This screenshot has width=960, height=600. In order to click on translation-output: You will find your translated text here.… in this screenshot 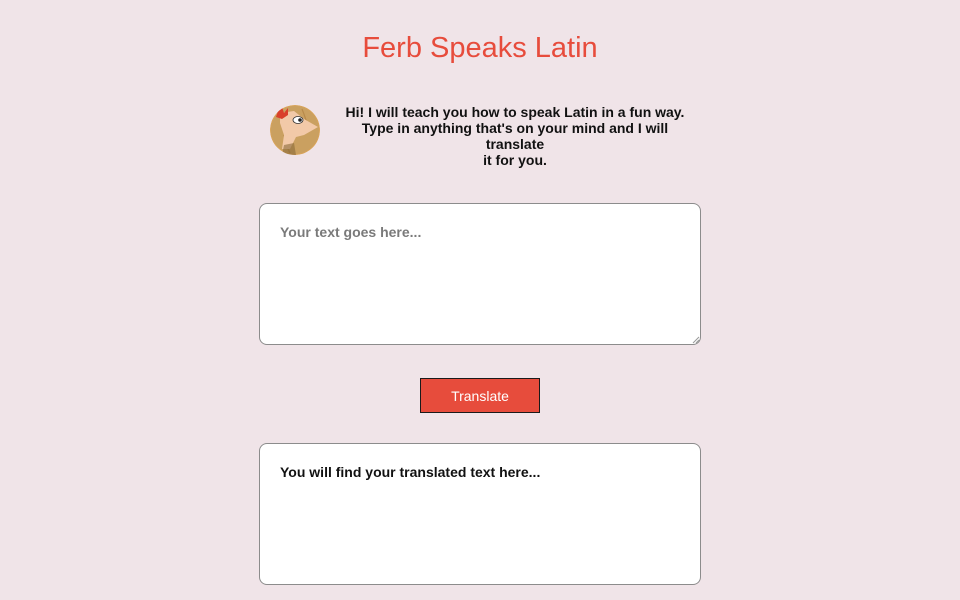, I will do `click(480, 514)`.